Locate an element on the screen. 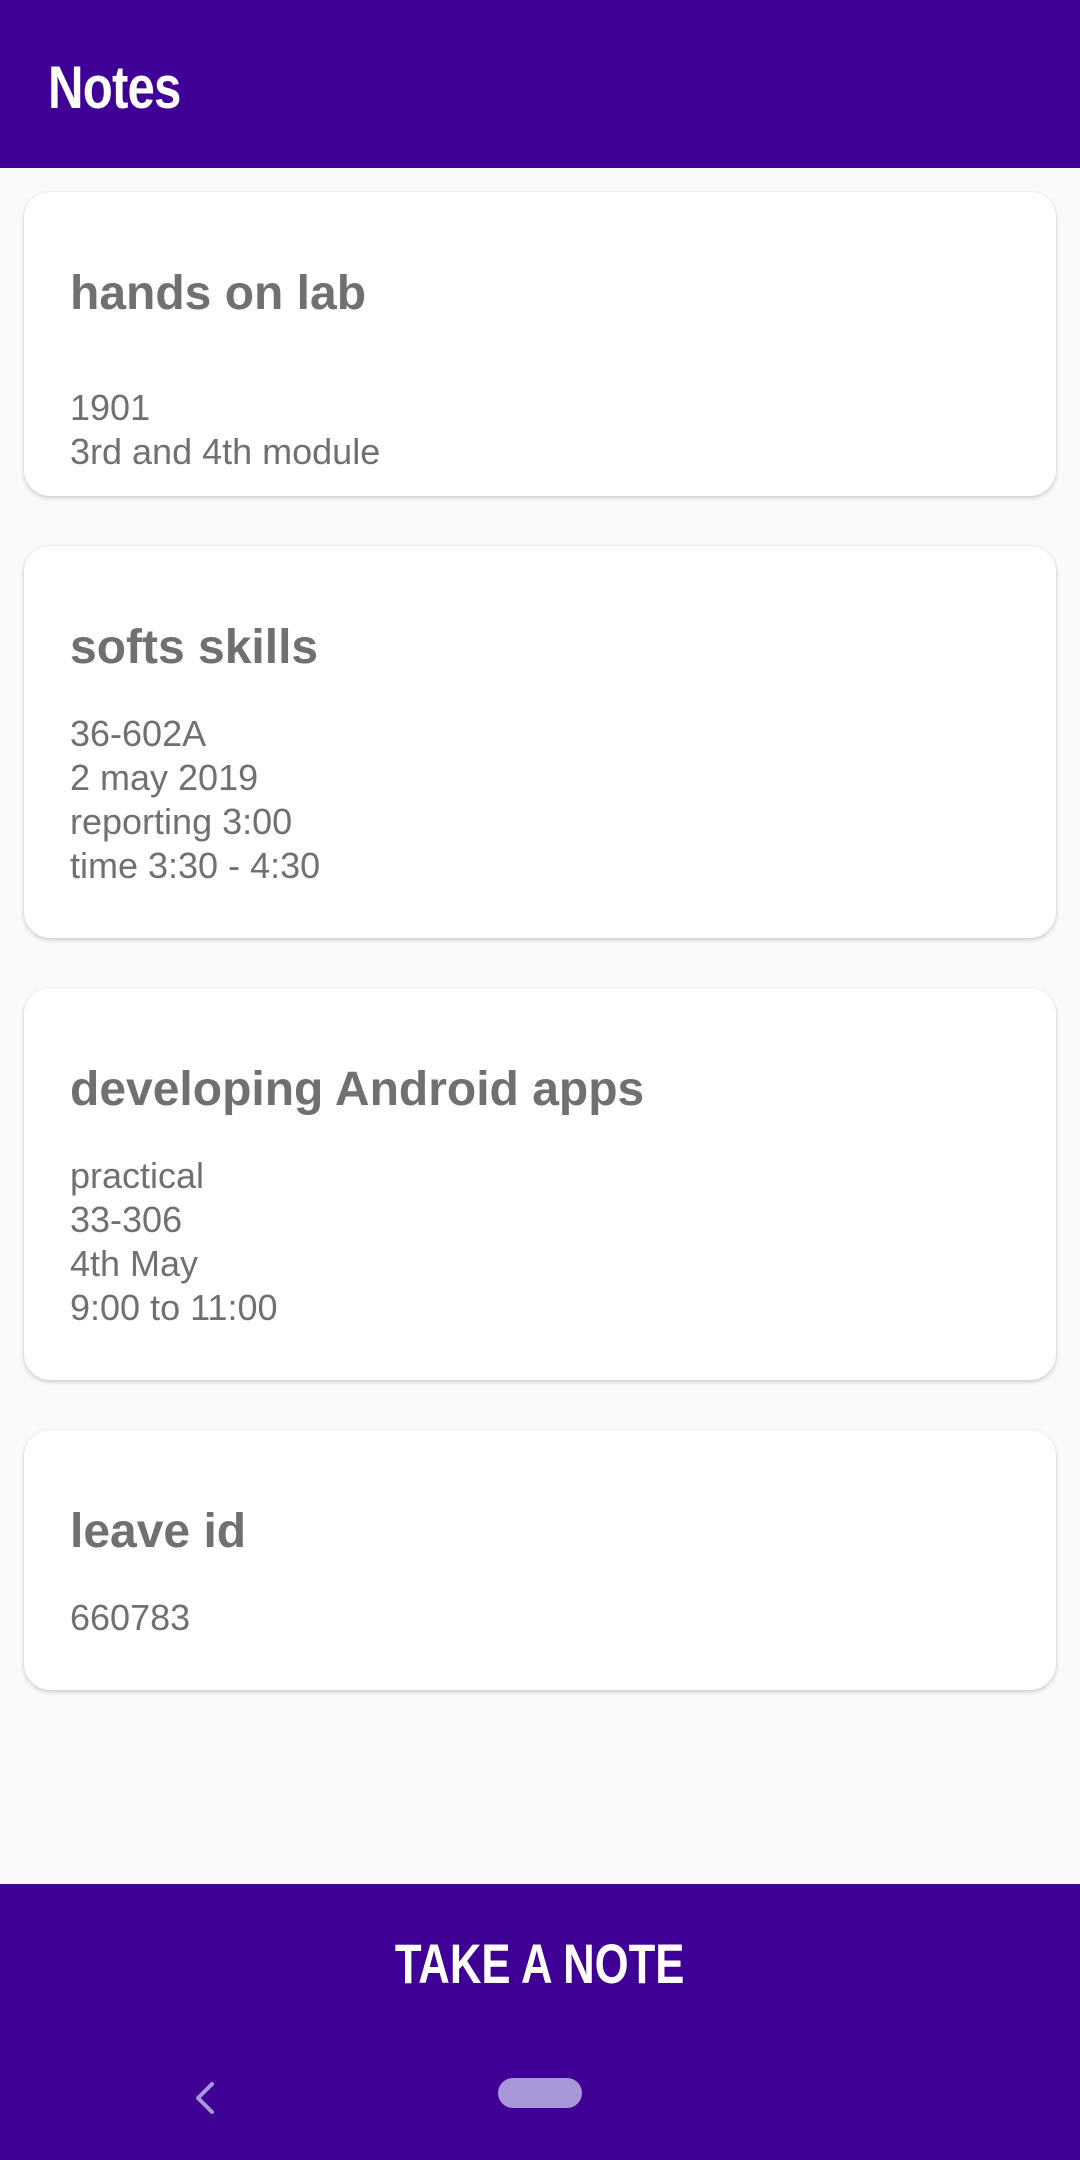 This screenshot has height=2160, width=1080. note-body: practical 33-306 4th May 9:00 to 11:00 is located at coordinates (174, 1241).